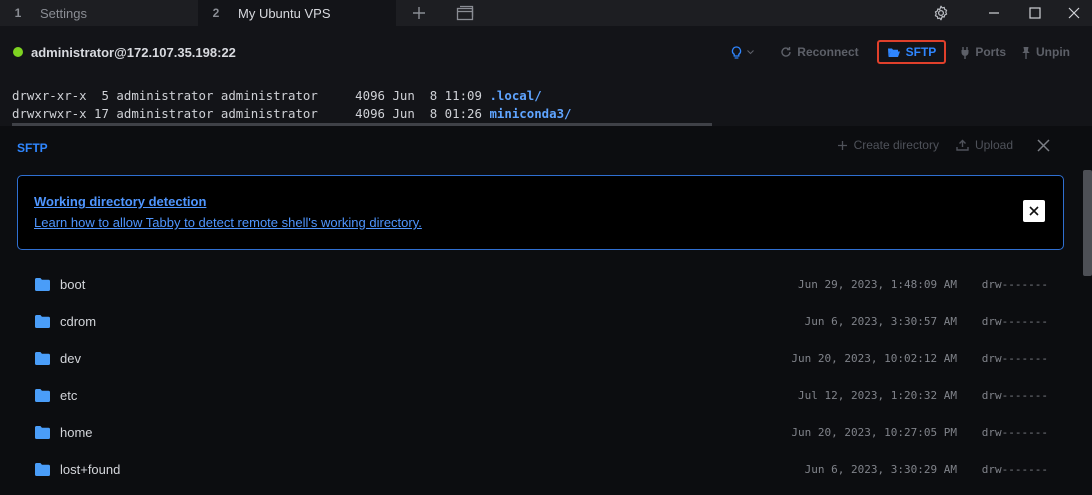 The image size is (1092, 495). I want to click on file-modified: Jun 6, 2023, 3:30:29 AM, so click(880, 469).